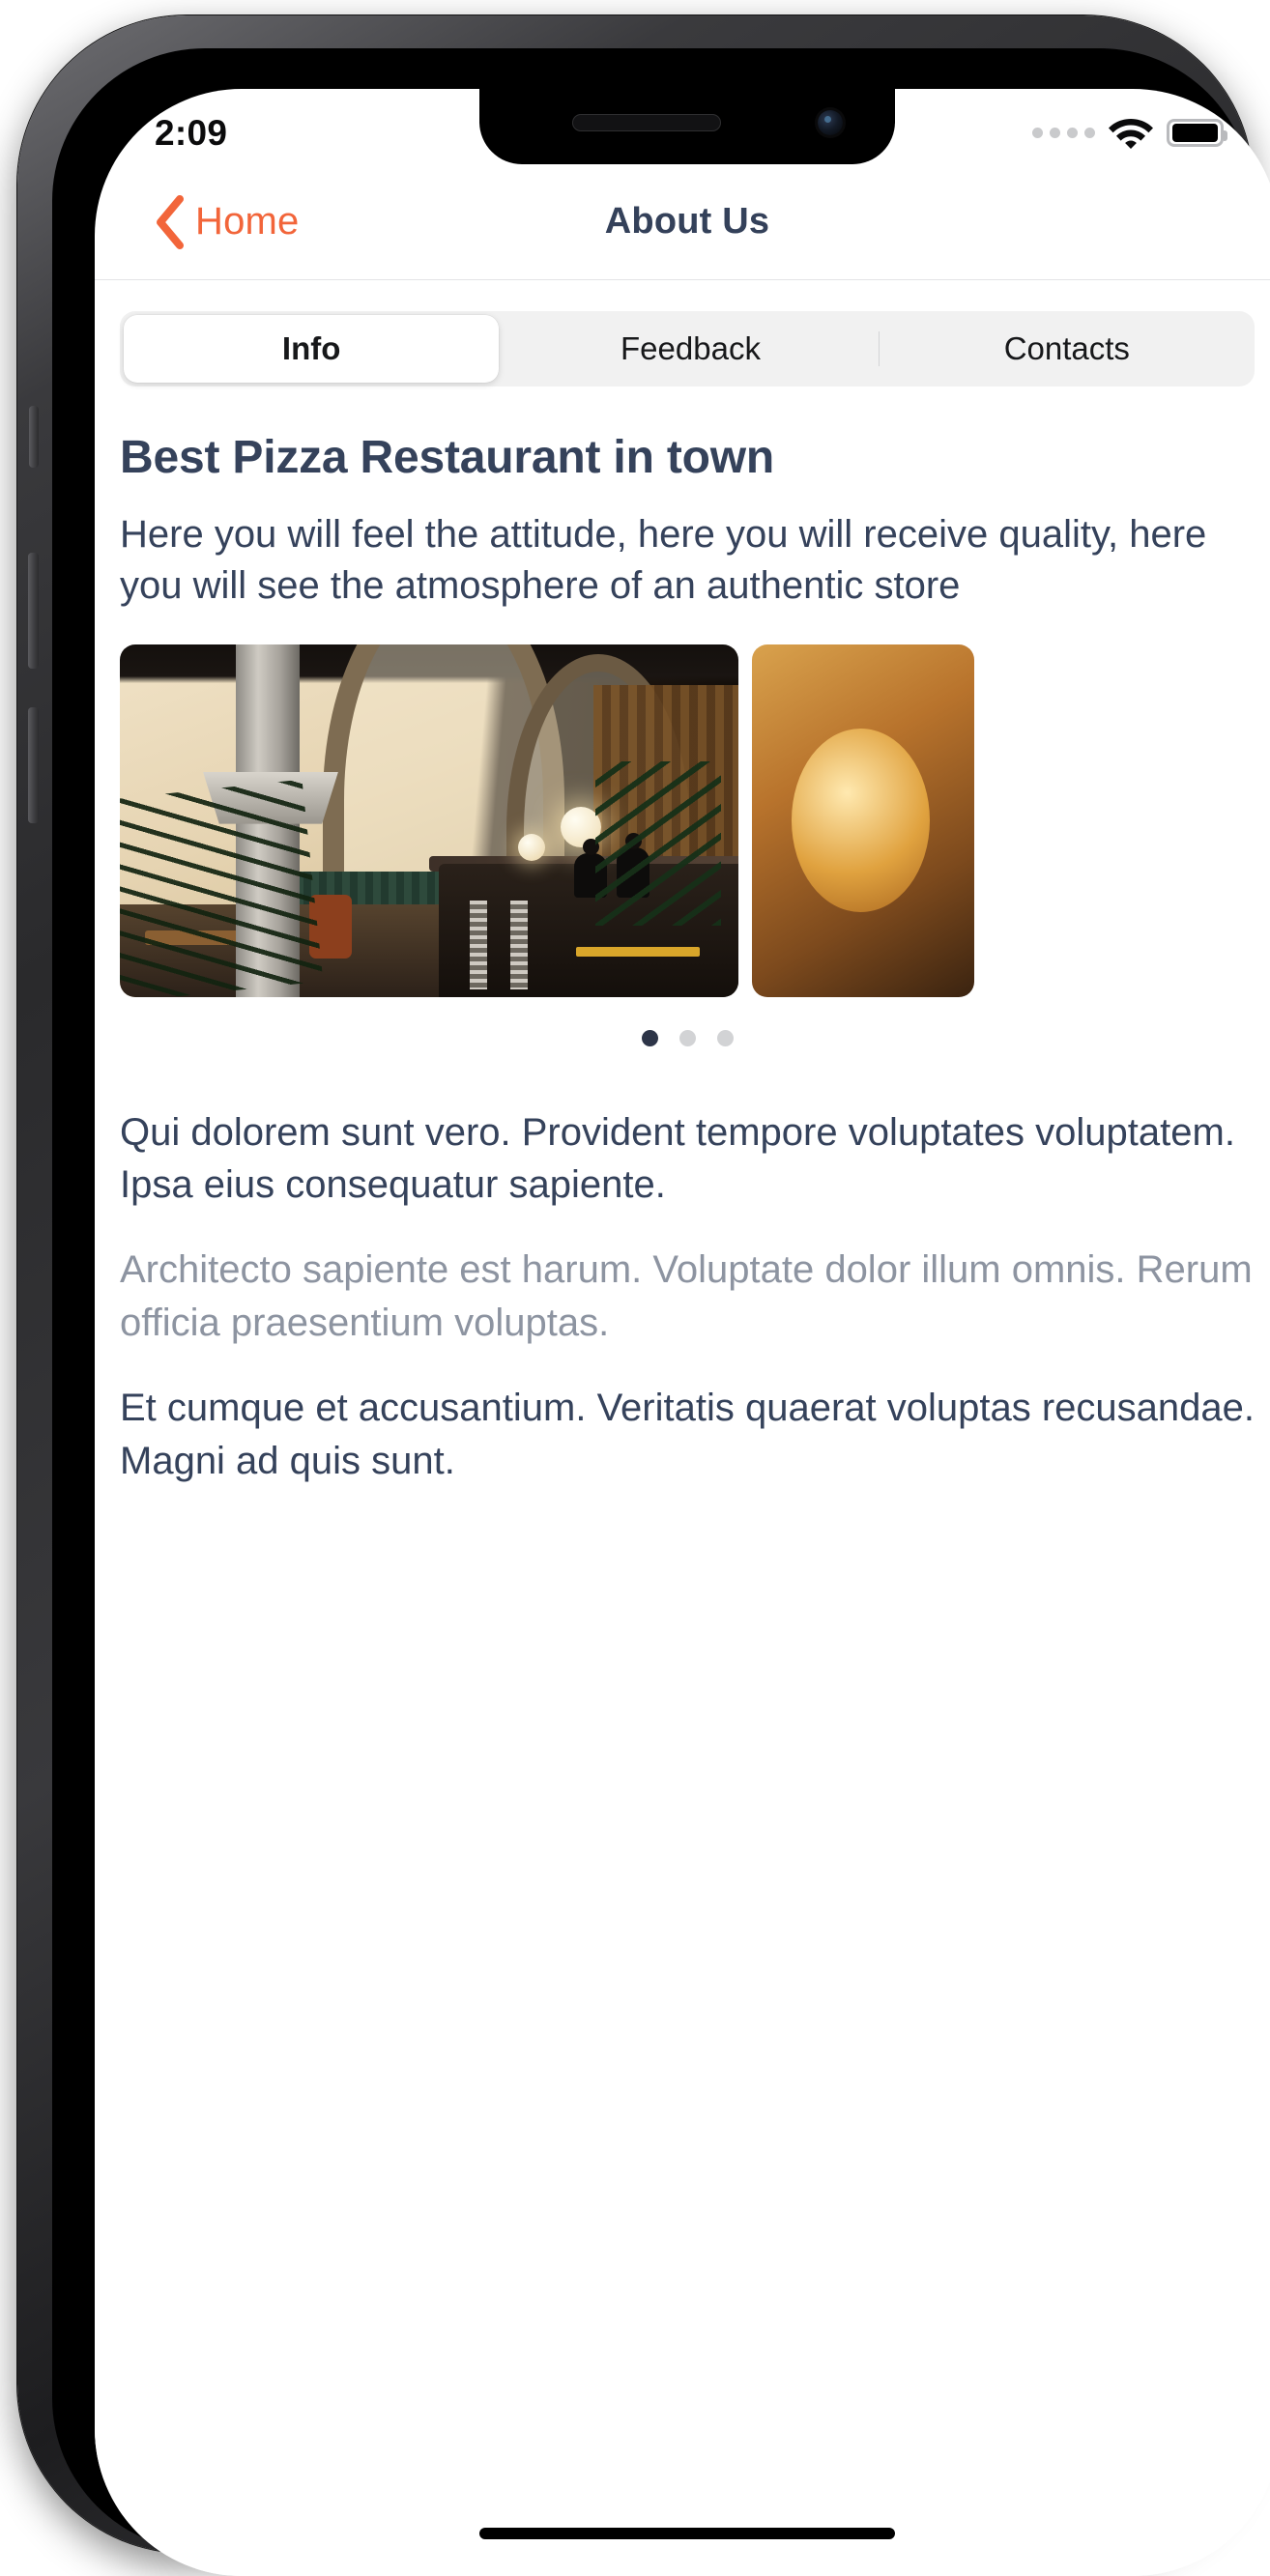  I want to click on yellow-strip-decor, so click(638, 952).